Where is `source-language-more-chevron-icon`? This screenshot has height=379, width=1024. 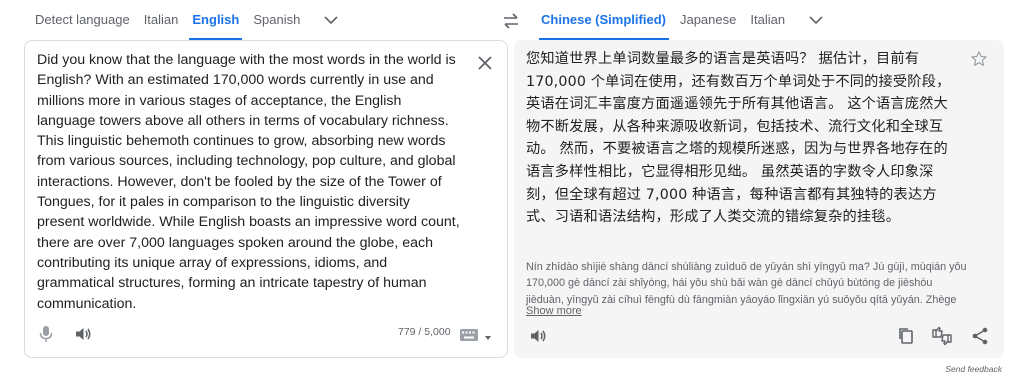 source-language-more-chevron-icon is located at coordinates (331, 20).